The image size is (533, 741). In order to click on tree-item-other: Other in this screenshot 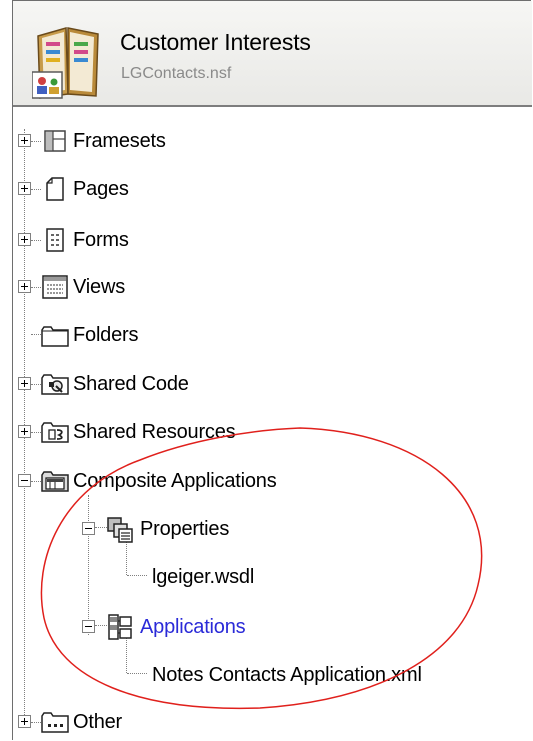, I will do `click(168, 722)`.